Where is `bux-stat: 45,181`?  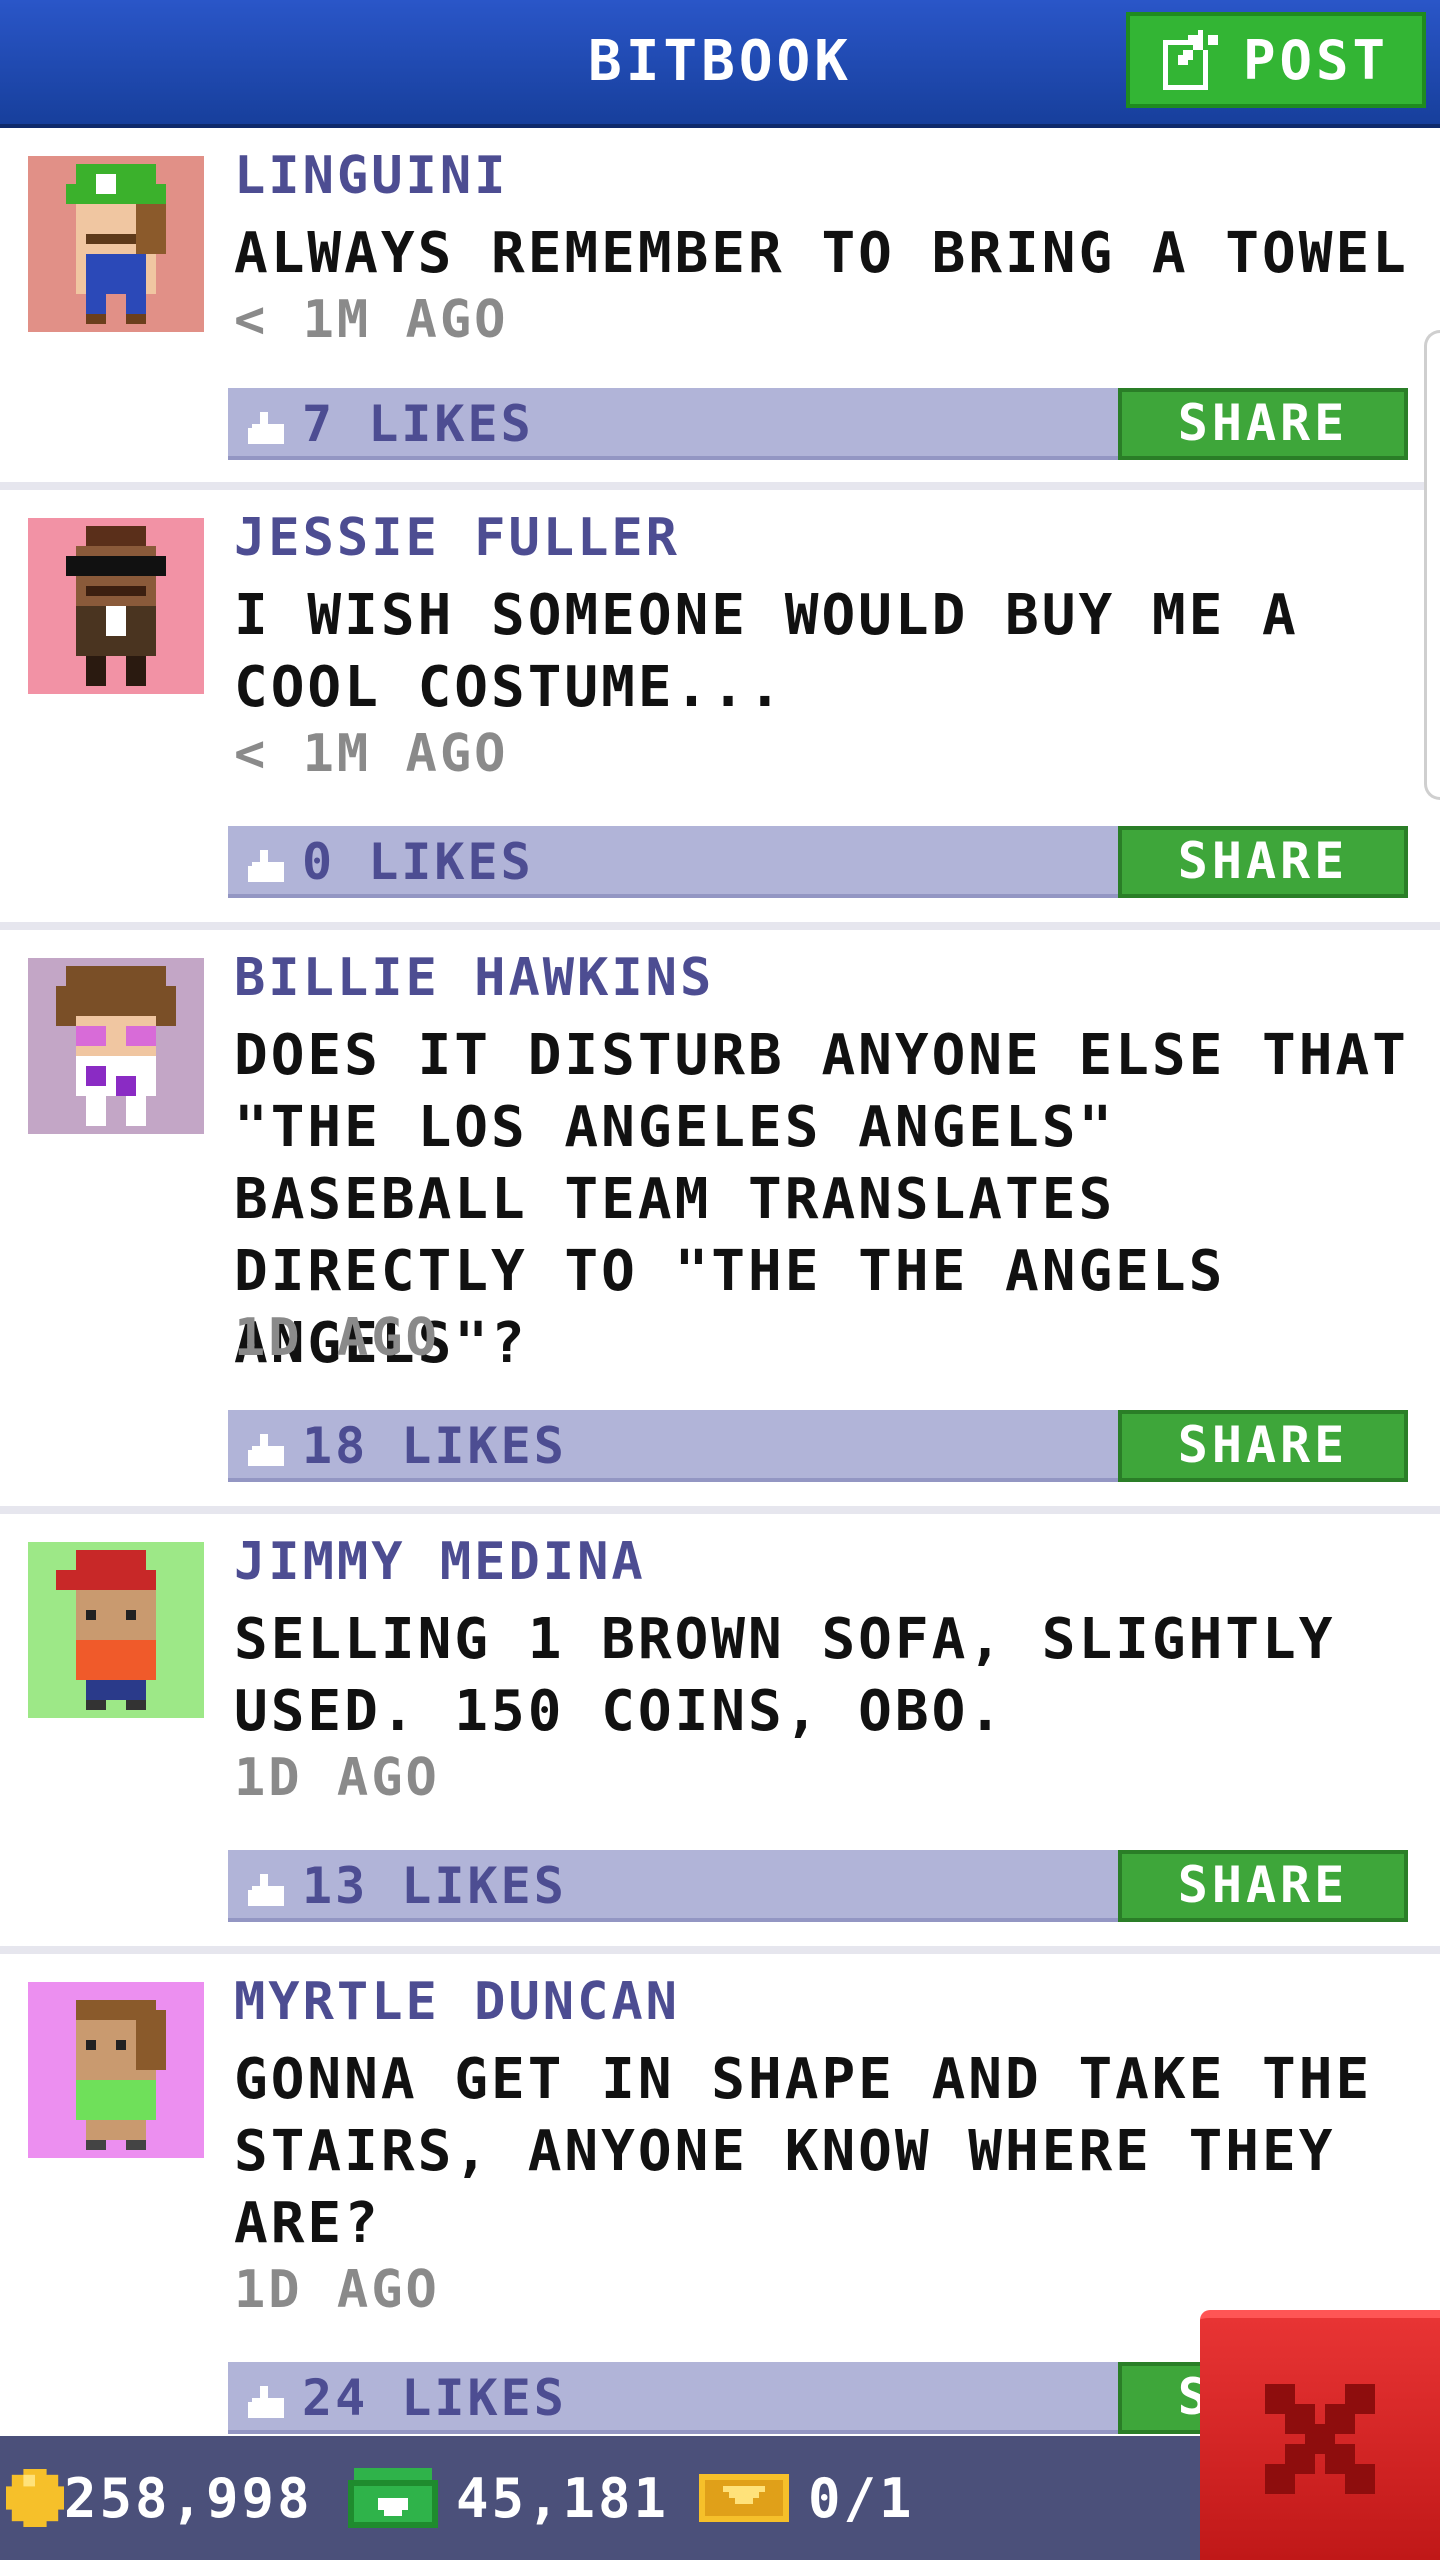 bux-stat: 45,181 is located at coordinates (508, 2498).